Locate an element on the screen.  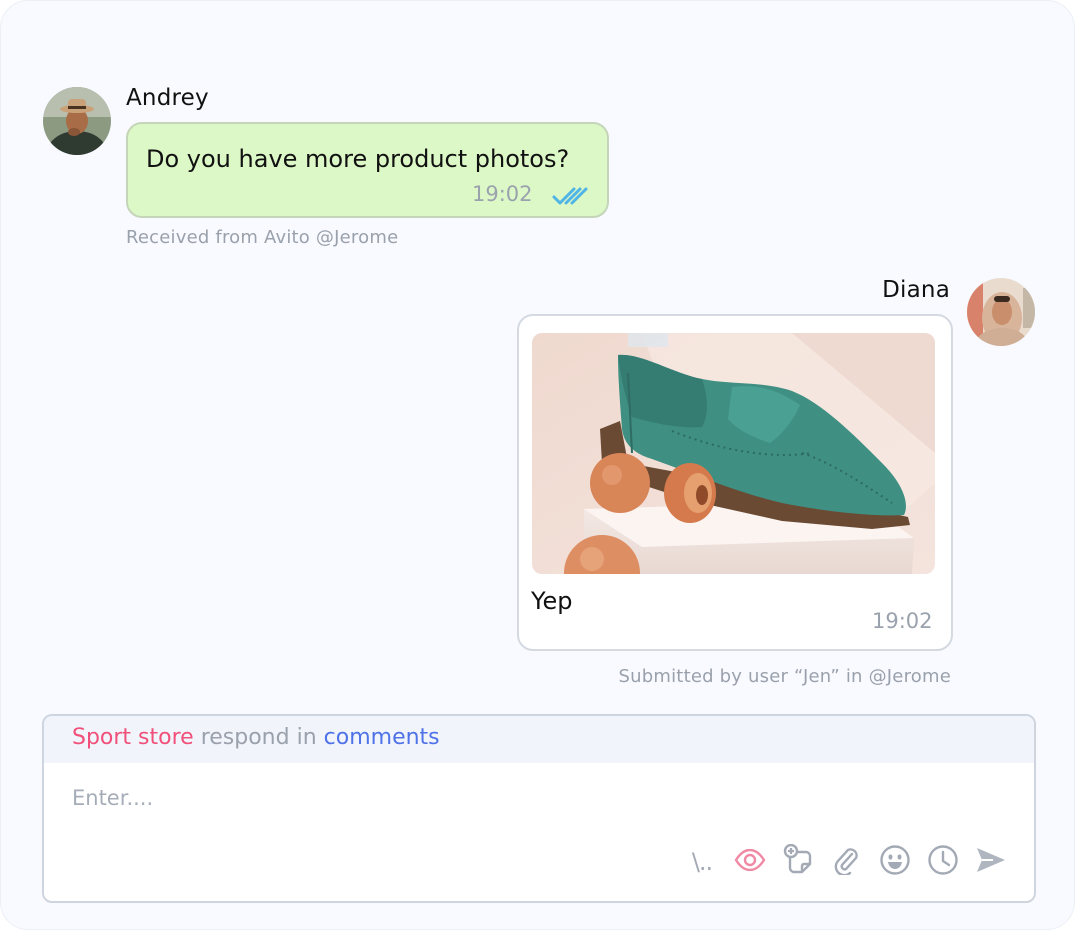
paperclip-icon is located at coordinates (846, 862).